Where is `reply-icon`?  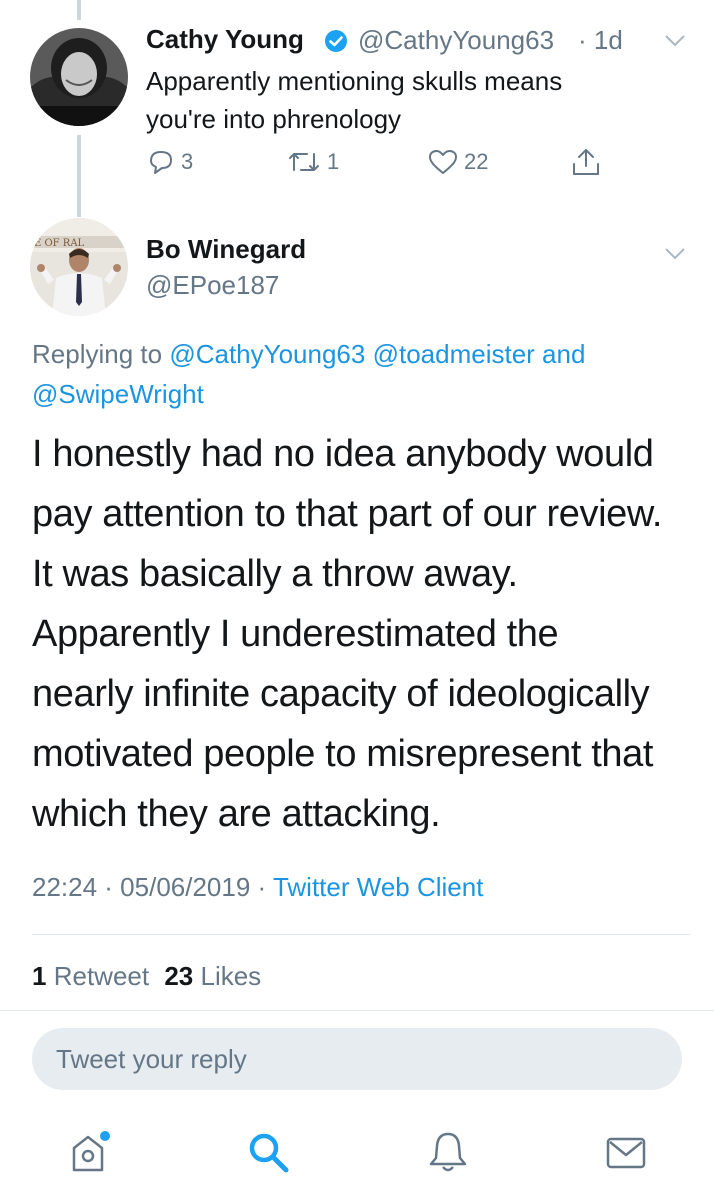 reply-icon is located at coordinates (161, 162).